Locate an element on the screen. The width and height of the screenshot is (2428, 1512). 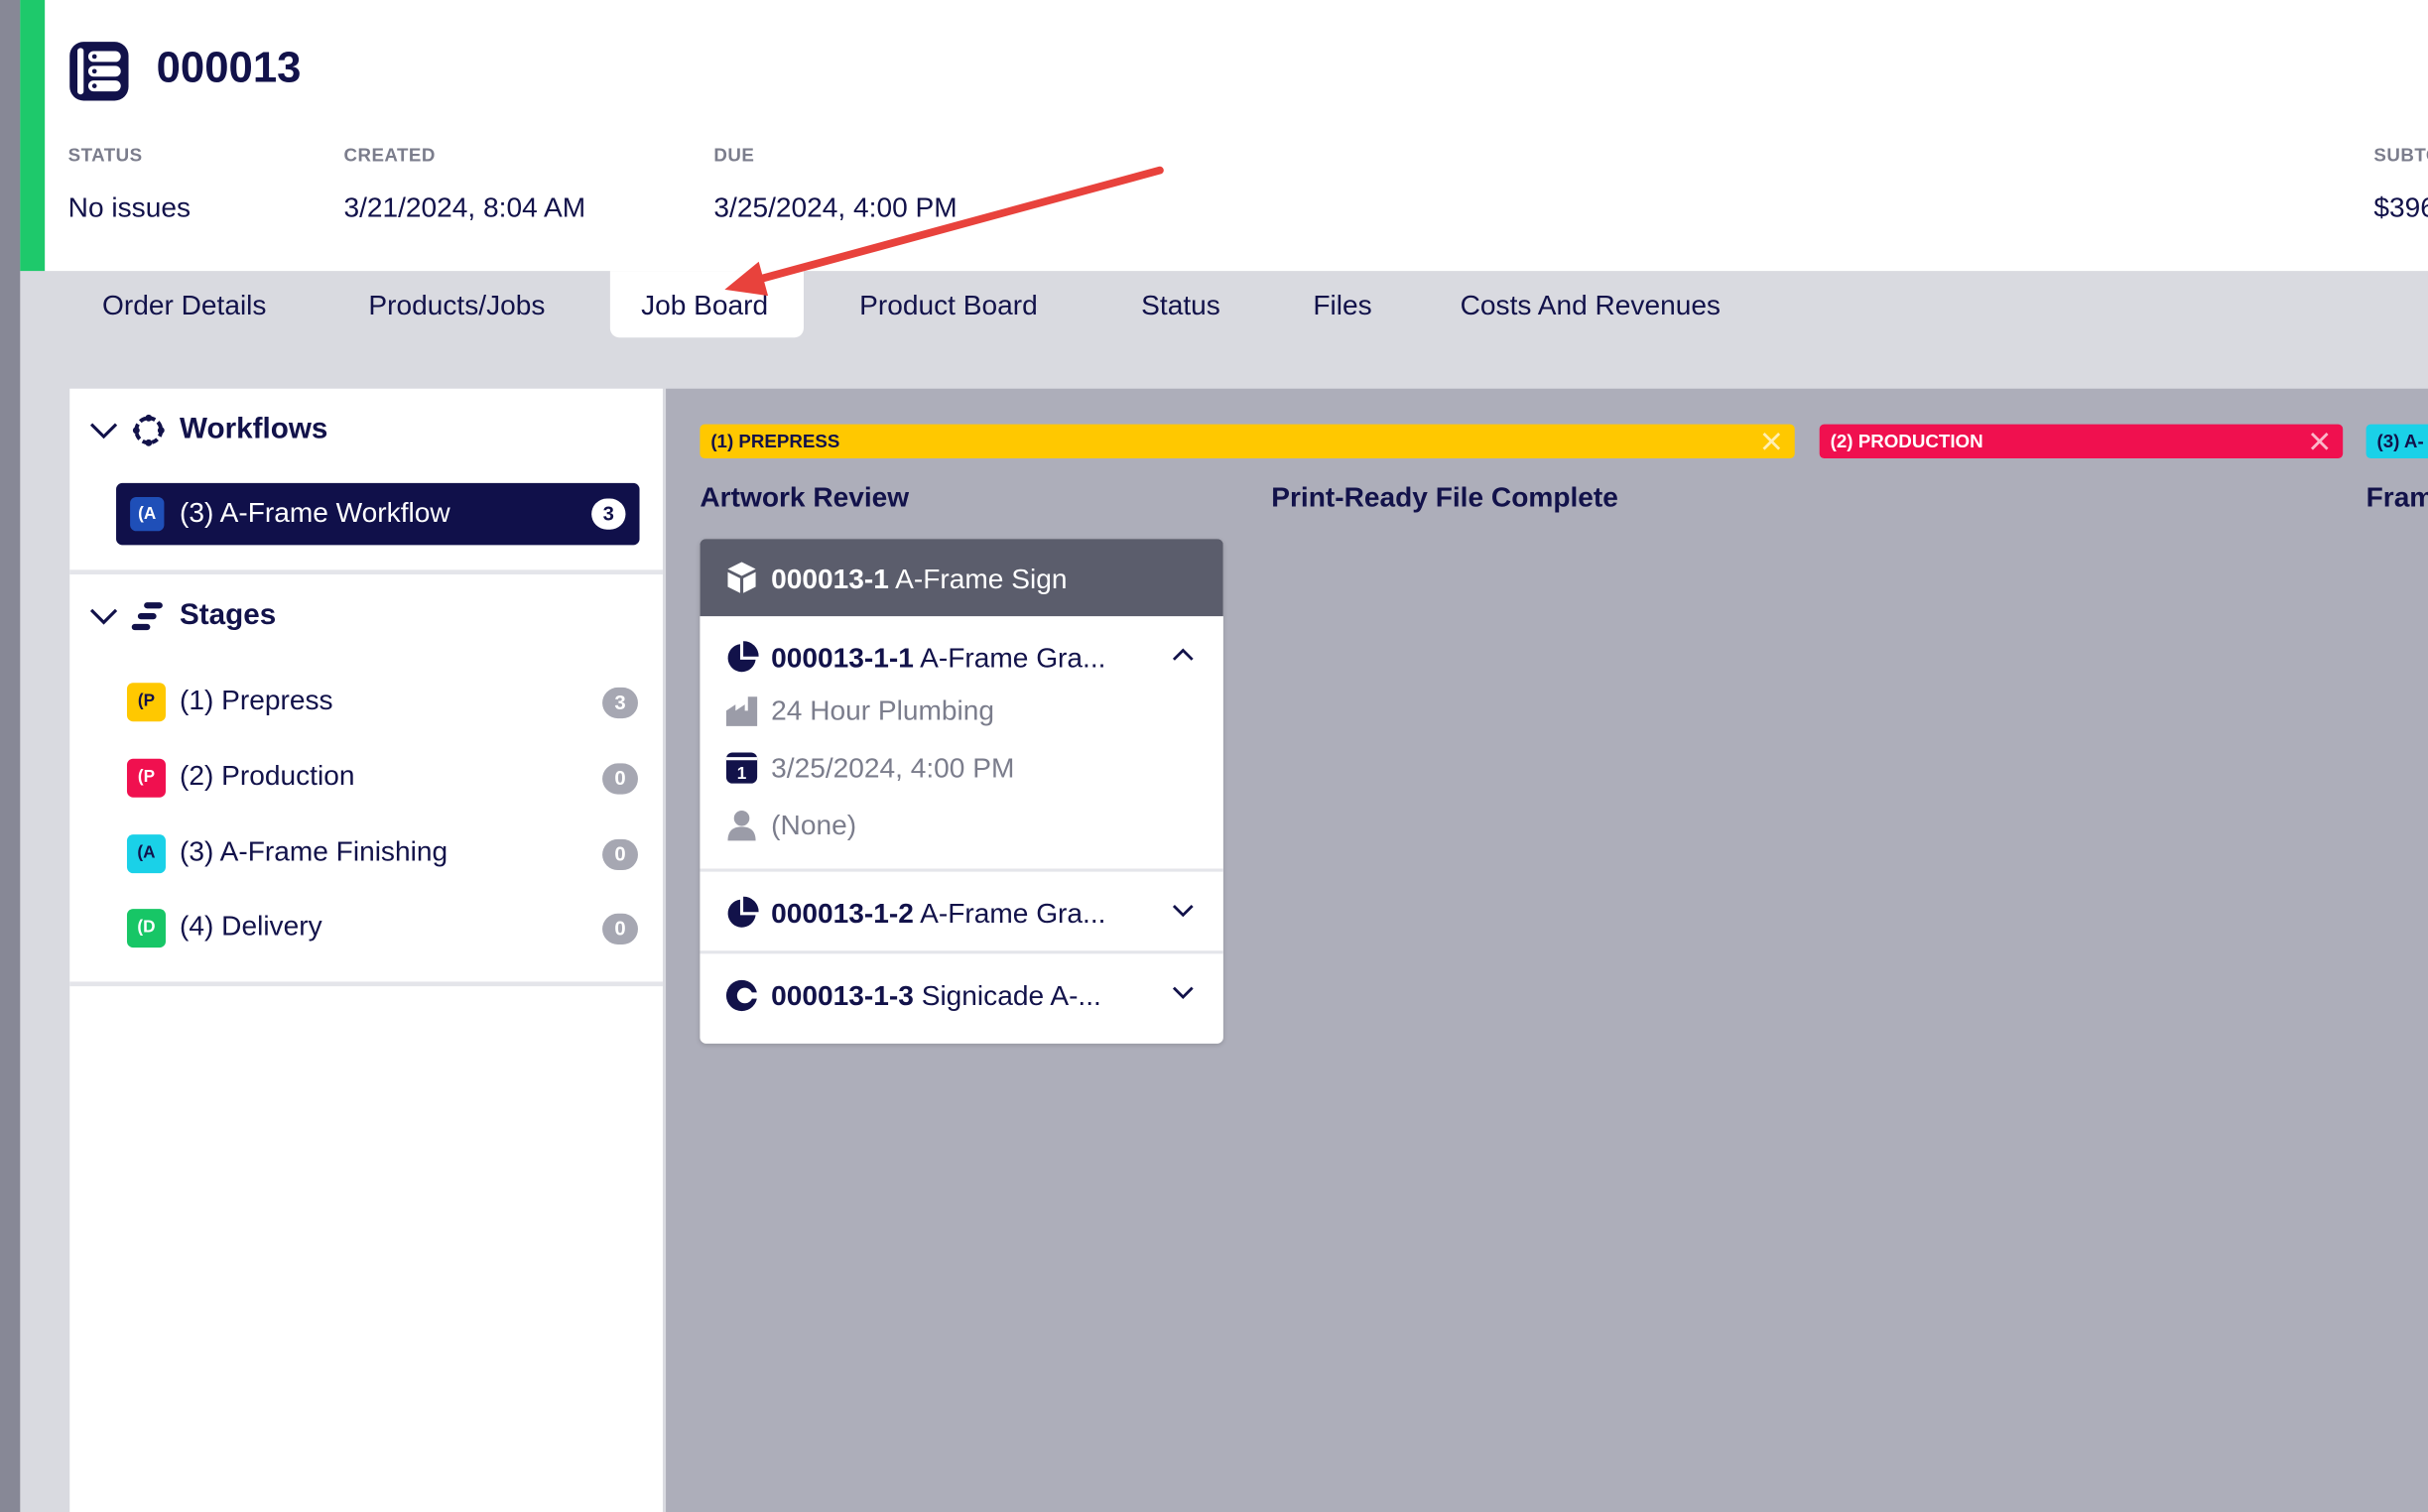
stages-section-header: Stages is located at coordinates (366, 616).